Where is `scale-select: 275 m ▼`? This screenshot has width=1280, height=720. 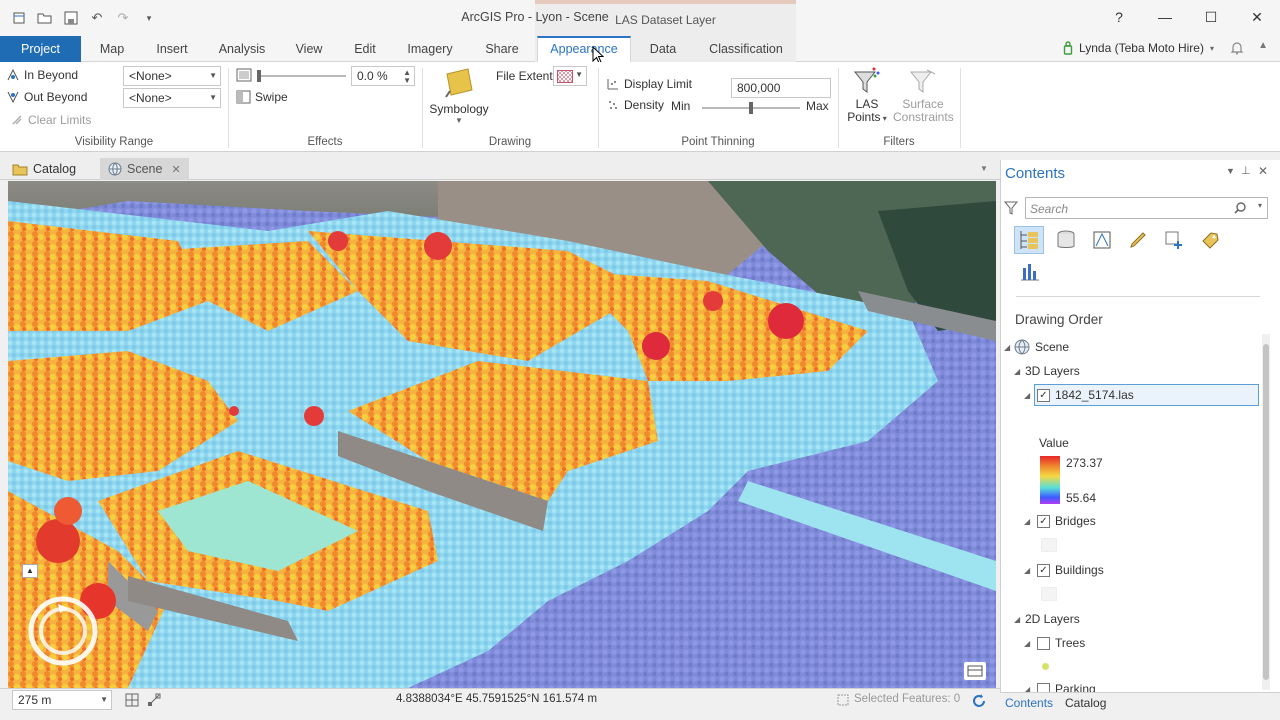 scale-select: 275 m ▼ is located at coordinates (62, 700).